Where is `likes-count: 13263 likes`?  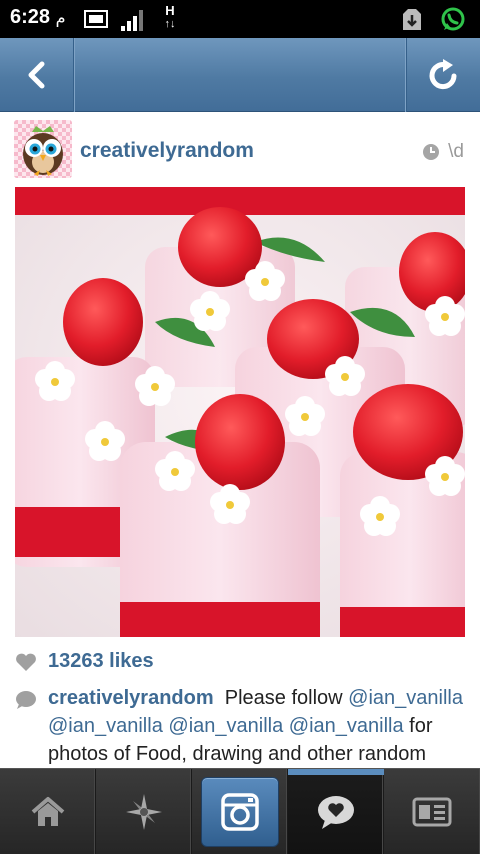
likes-count: 13263 likes is located at coordinates (101, 661).